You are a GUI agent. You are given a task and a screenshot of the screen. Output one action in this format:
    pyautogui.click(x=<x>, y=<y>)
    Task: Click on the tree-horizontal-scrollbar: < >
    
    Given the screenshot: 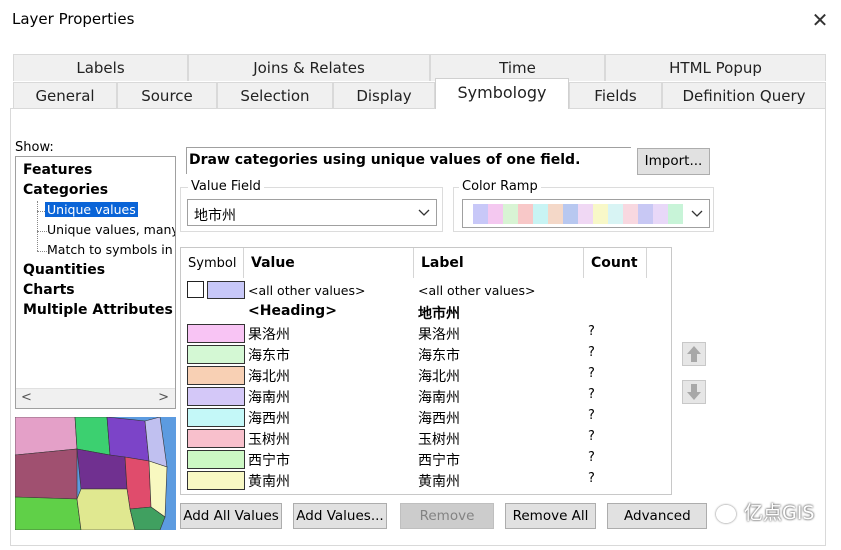 What is the action you would take?
    pyautogui.click(x=95, y=398)
    